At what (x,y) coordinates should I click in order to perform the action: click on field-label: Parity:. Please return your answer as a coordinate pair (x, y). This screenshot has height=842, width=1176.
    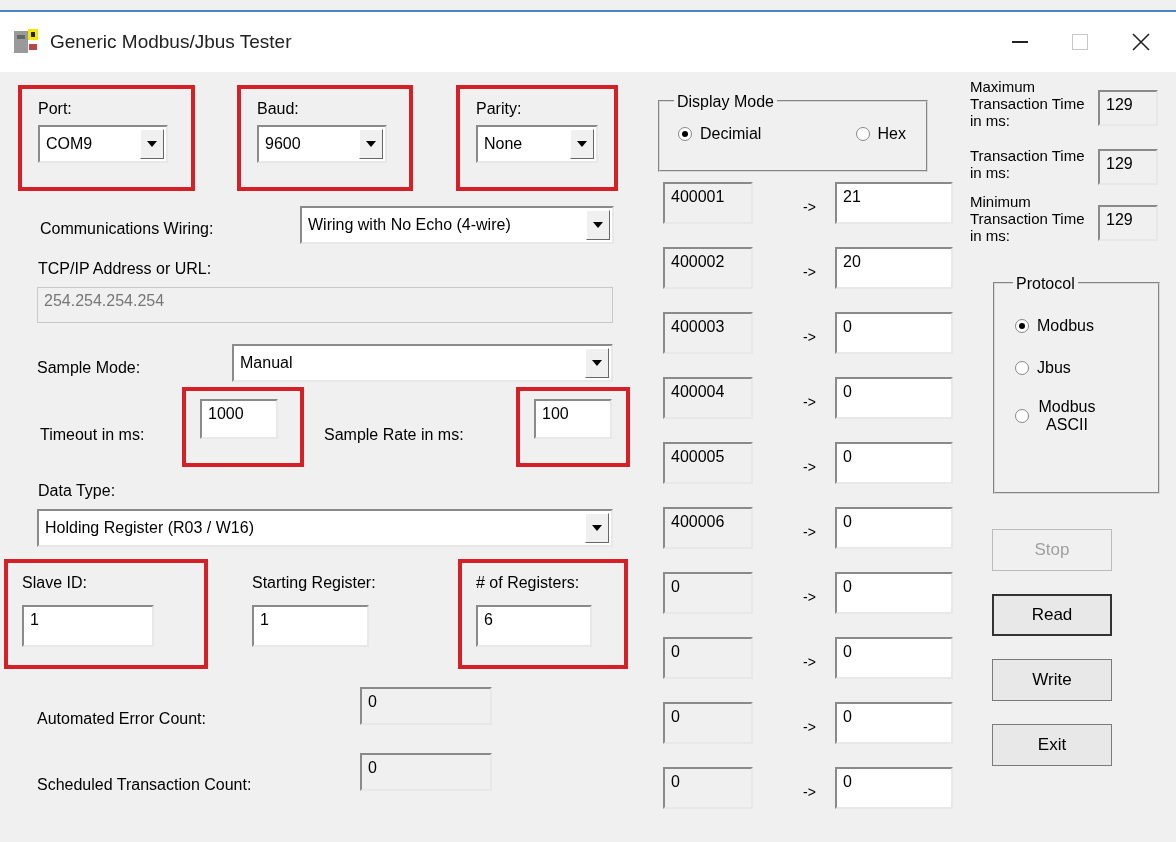
    Looking at the image, I should click on (499, 109).